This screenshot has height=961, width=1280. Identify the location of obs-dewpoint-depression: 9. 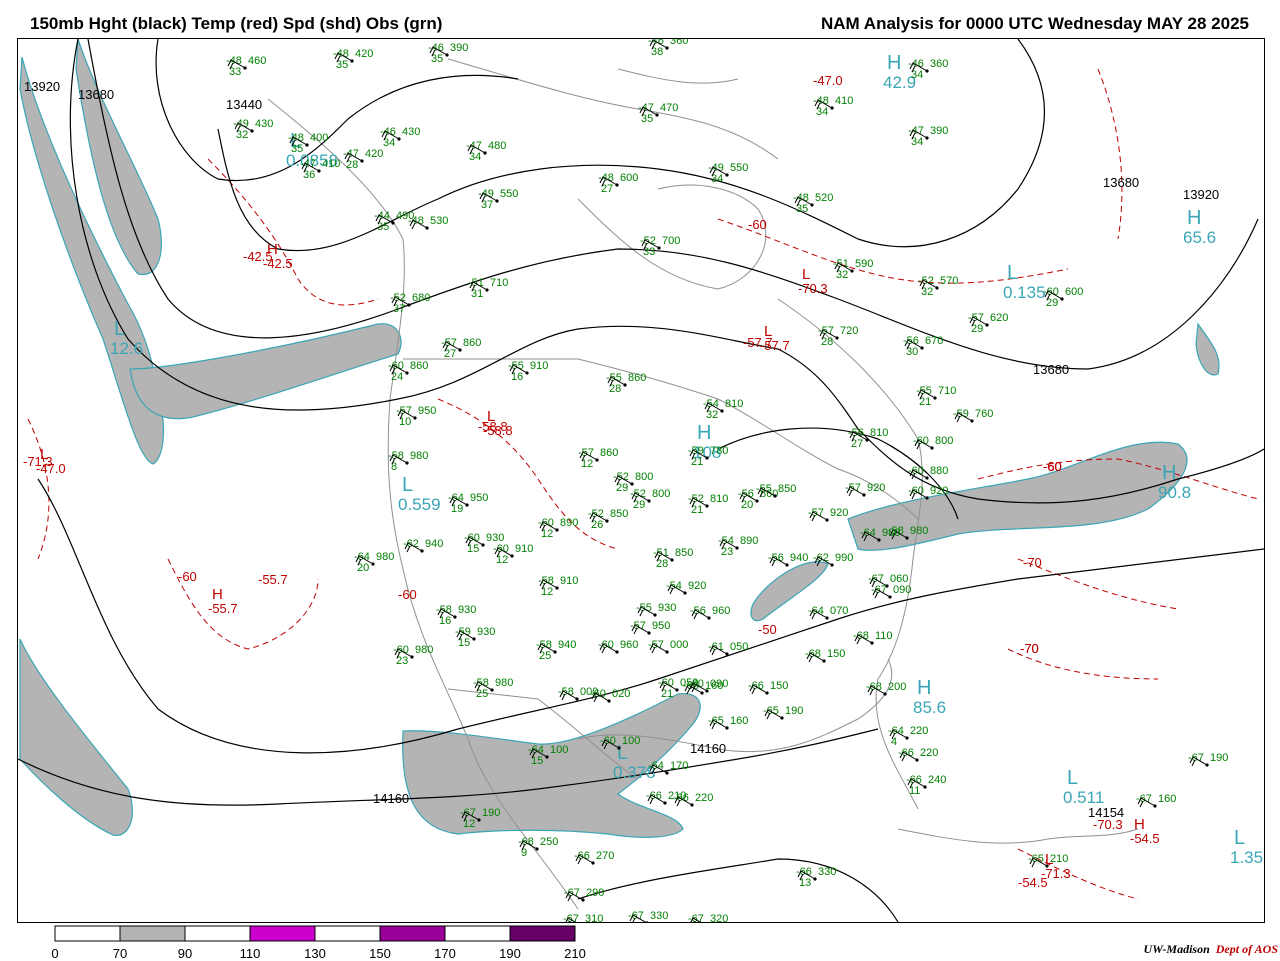
(524, 853).